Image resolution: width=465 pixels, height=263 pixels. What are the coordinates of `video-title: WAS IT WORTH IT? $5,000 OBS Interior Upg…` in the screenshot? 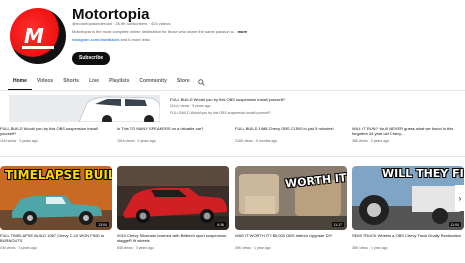 It's located at (291, 238).